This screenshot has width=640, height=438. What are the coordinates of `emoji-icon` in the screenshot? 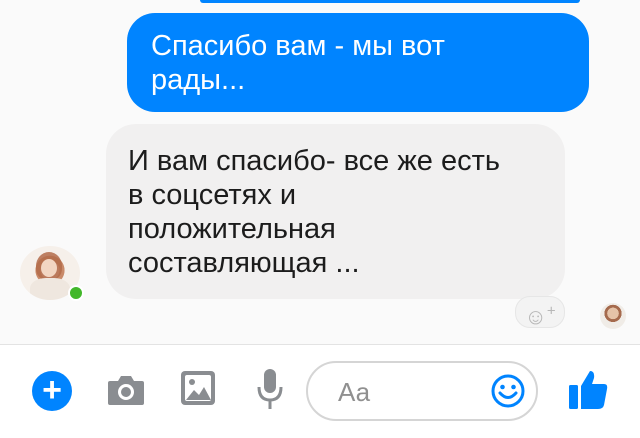 It's located at (508, 391).